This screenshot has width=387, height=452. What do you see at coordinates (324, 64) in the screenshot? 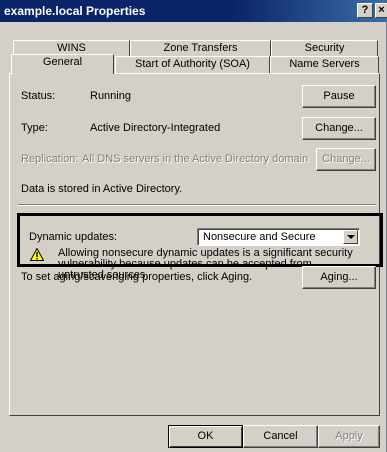
I see `tab-name-servers: Name Servers` at bounding box center [324, 64].